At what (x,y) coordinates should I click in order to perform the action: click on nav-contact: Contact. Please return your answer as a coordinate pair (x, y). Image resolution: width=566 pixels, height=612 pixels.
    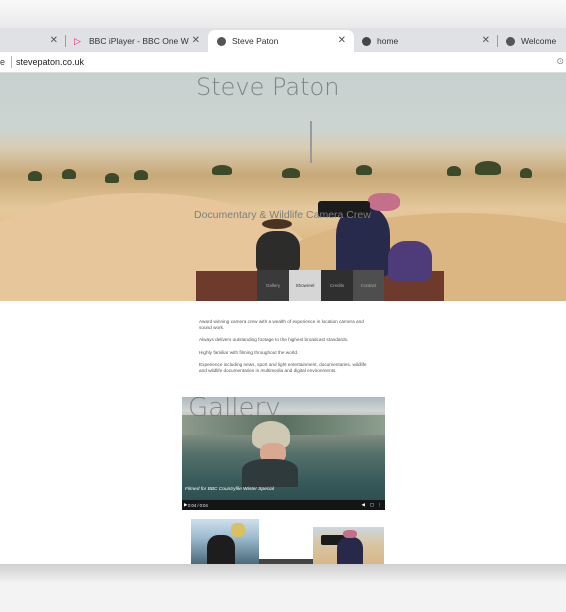
    Looking at the image, I should click on (368, 285).